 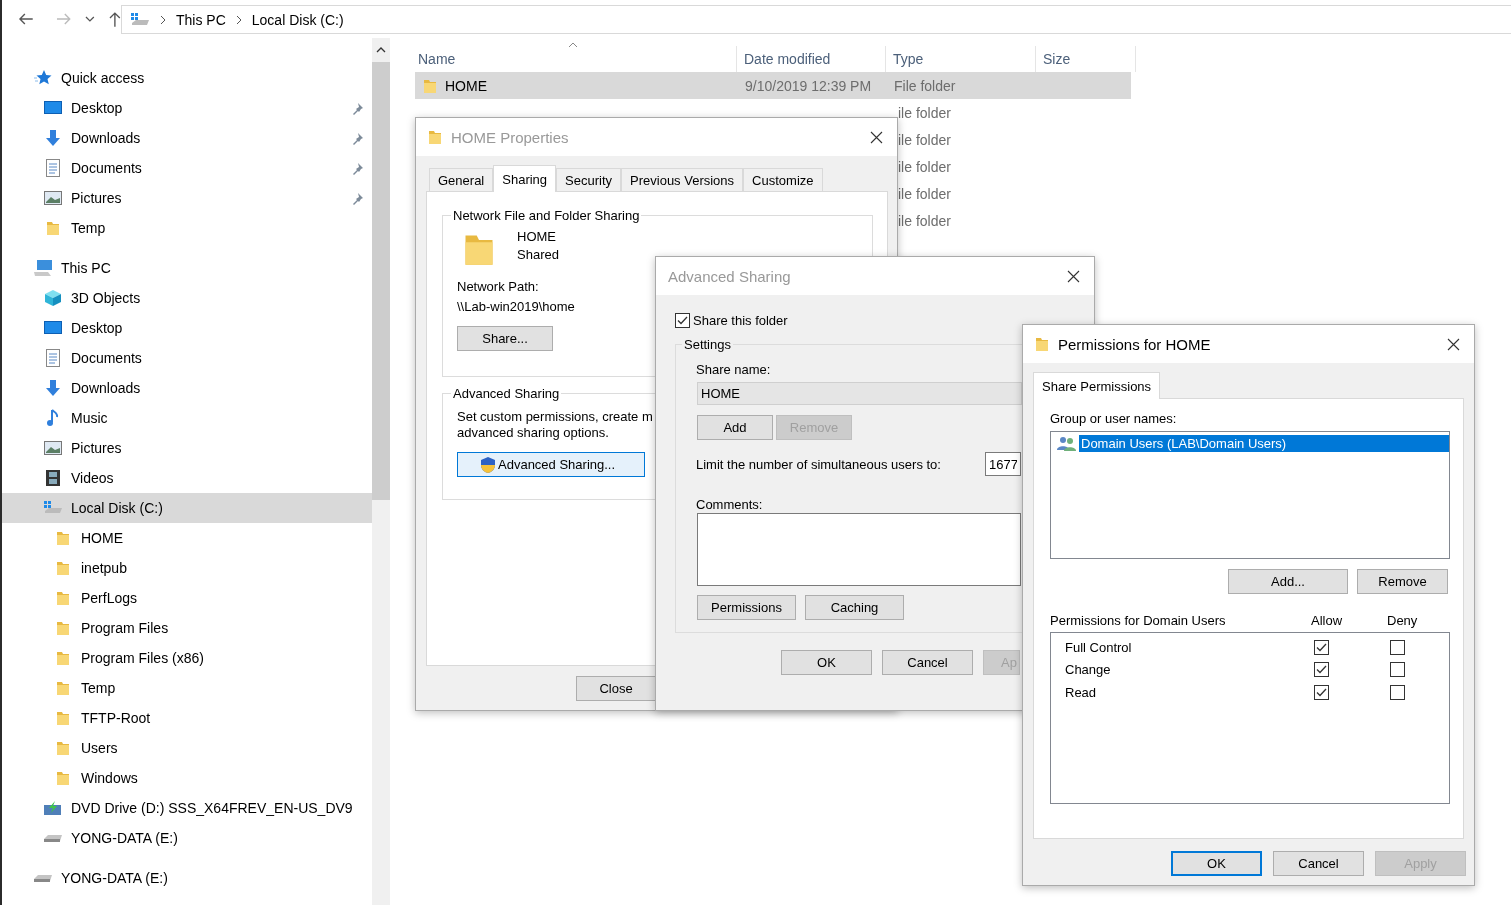 I want to click on film-icon, so click(x=53, y=478).